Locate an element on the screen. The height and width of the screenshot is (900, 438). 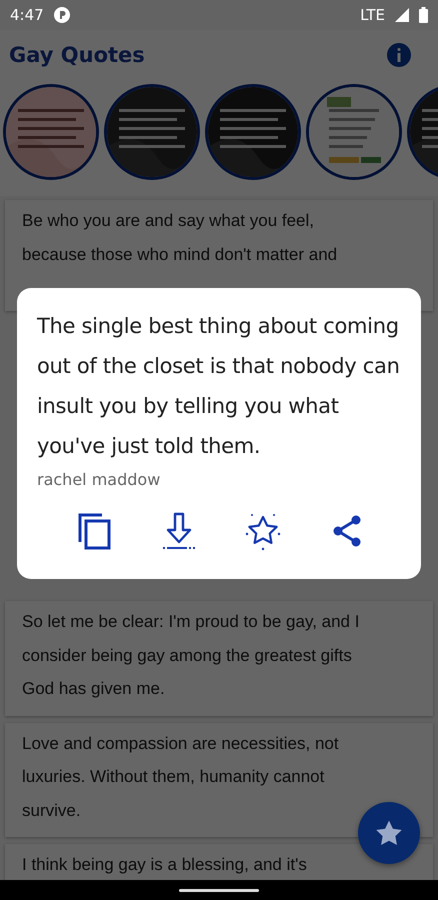
info-icon is located at coordinates (399, 55).